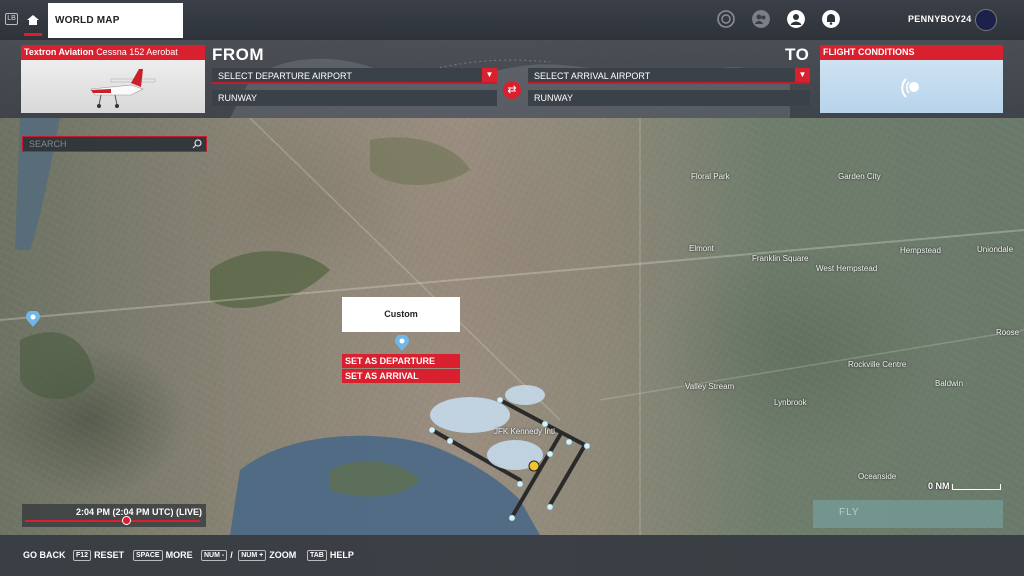 This screenshot has height=576, width=1024. Describe the element at coordinates (148, 555) in the screenshot. I see `key-space: SPACE` at that location.